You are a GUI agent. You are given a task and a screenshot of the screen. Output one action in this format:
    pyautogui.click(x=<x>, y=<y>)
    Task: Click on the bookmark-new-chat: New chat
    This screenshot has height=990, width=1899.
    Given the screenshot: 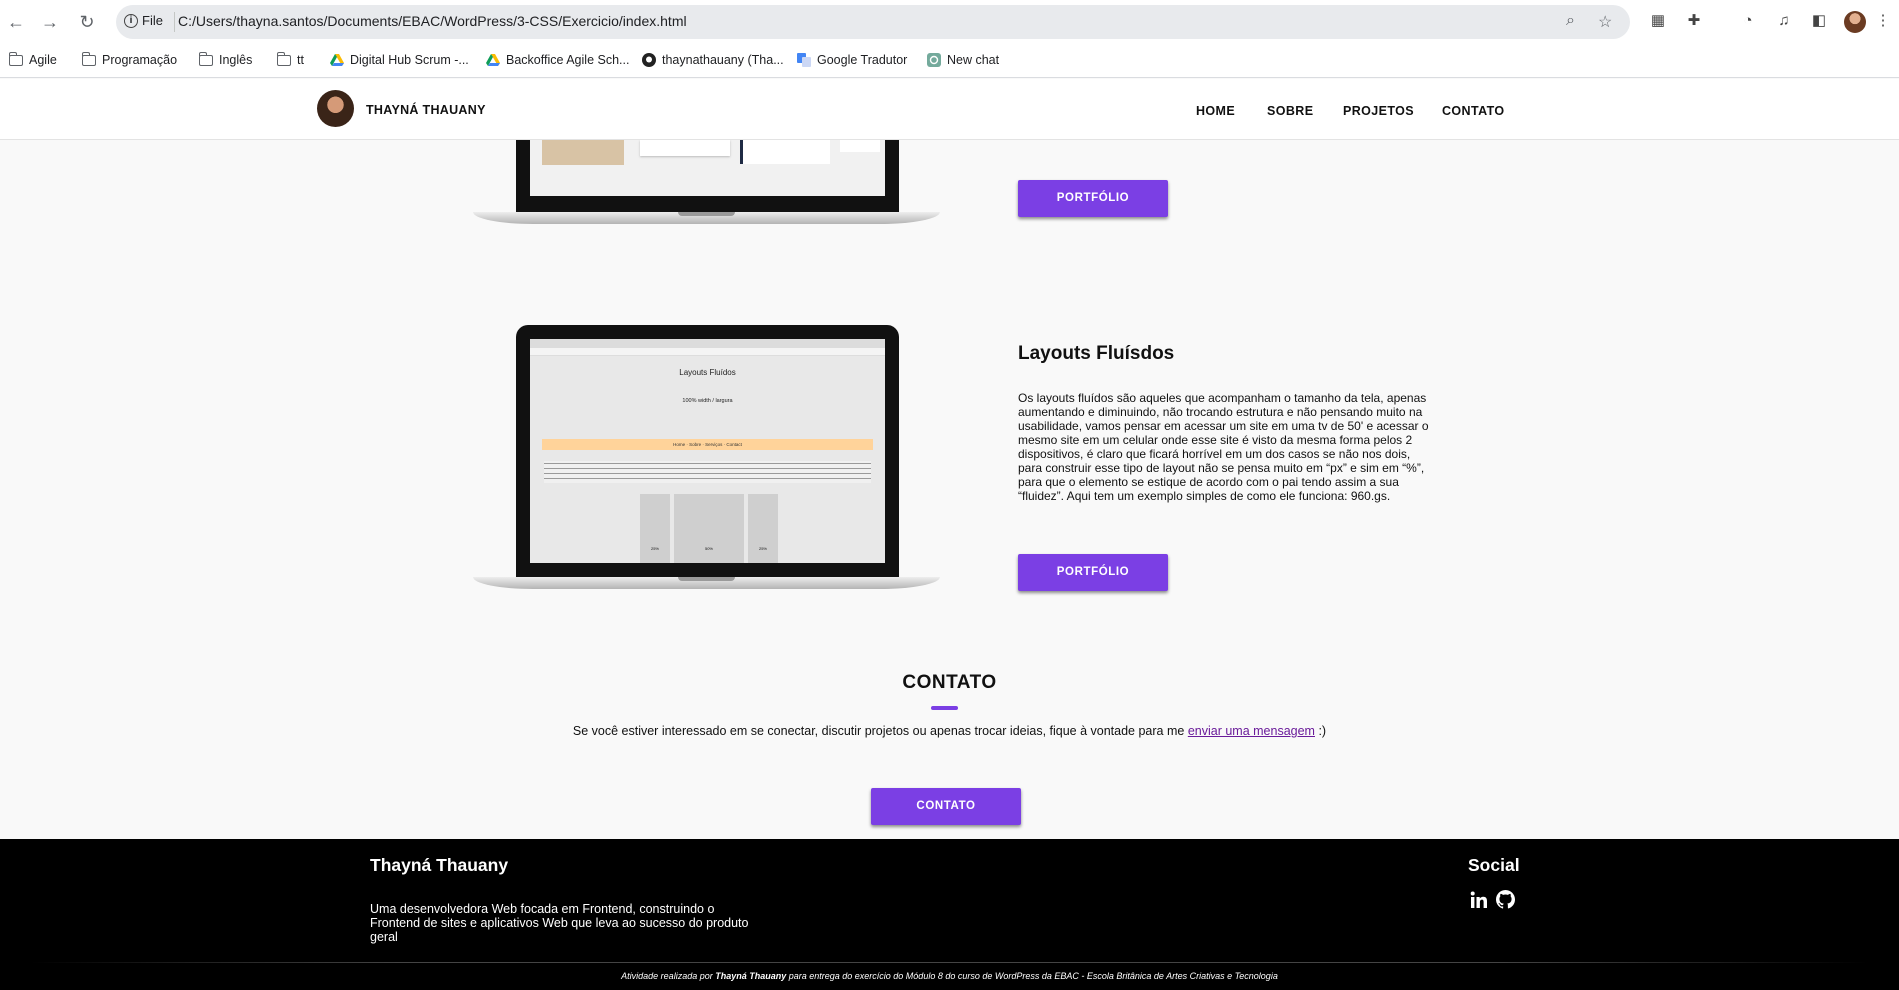 What is the action you would take?
    pyautogui.click(x=963, y=60)
    